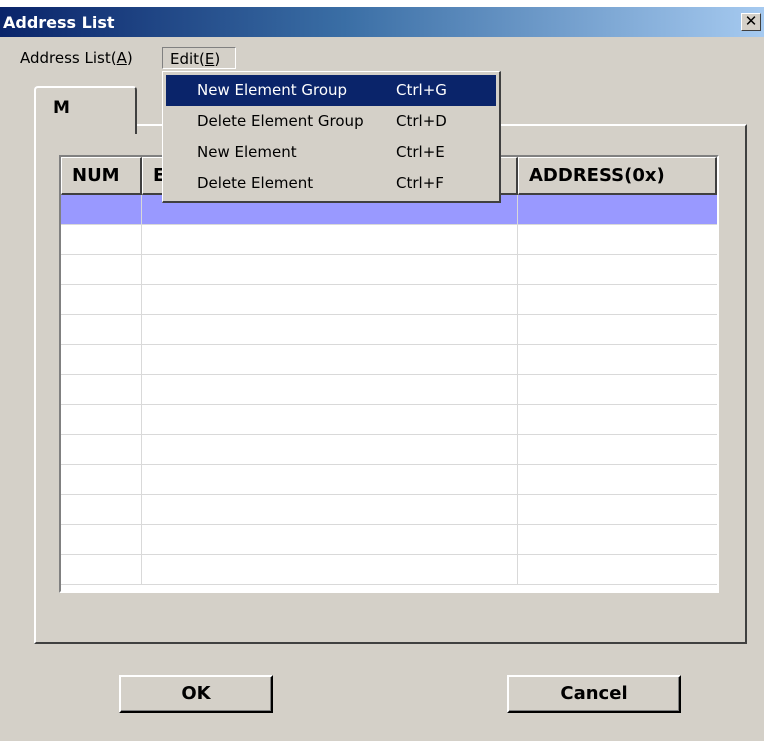  I want to click on column-header-address: ADDRESS(0x), so click(617, 176).